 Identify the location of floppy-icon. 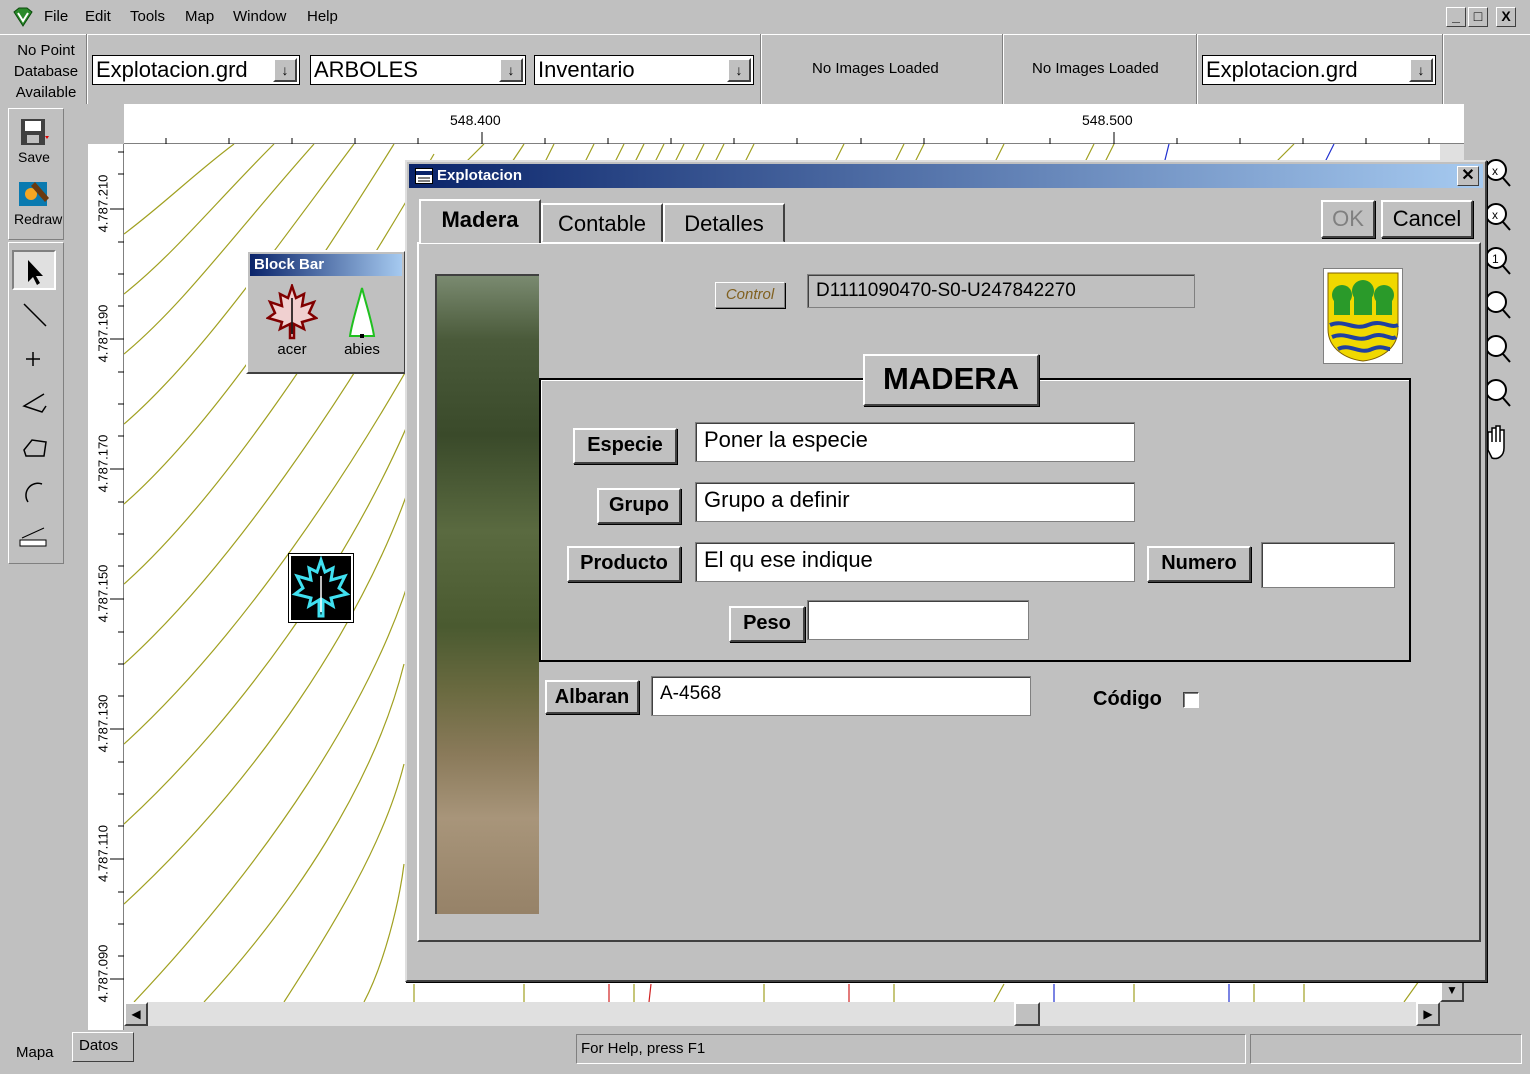
(35, 132).